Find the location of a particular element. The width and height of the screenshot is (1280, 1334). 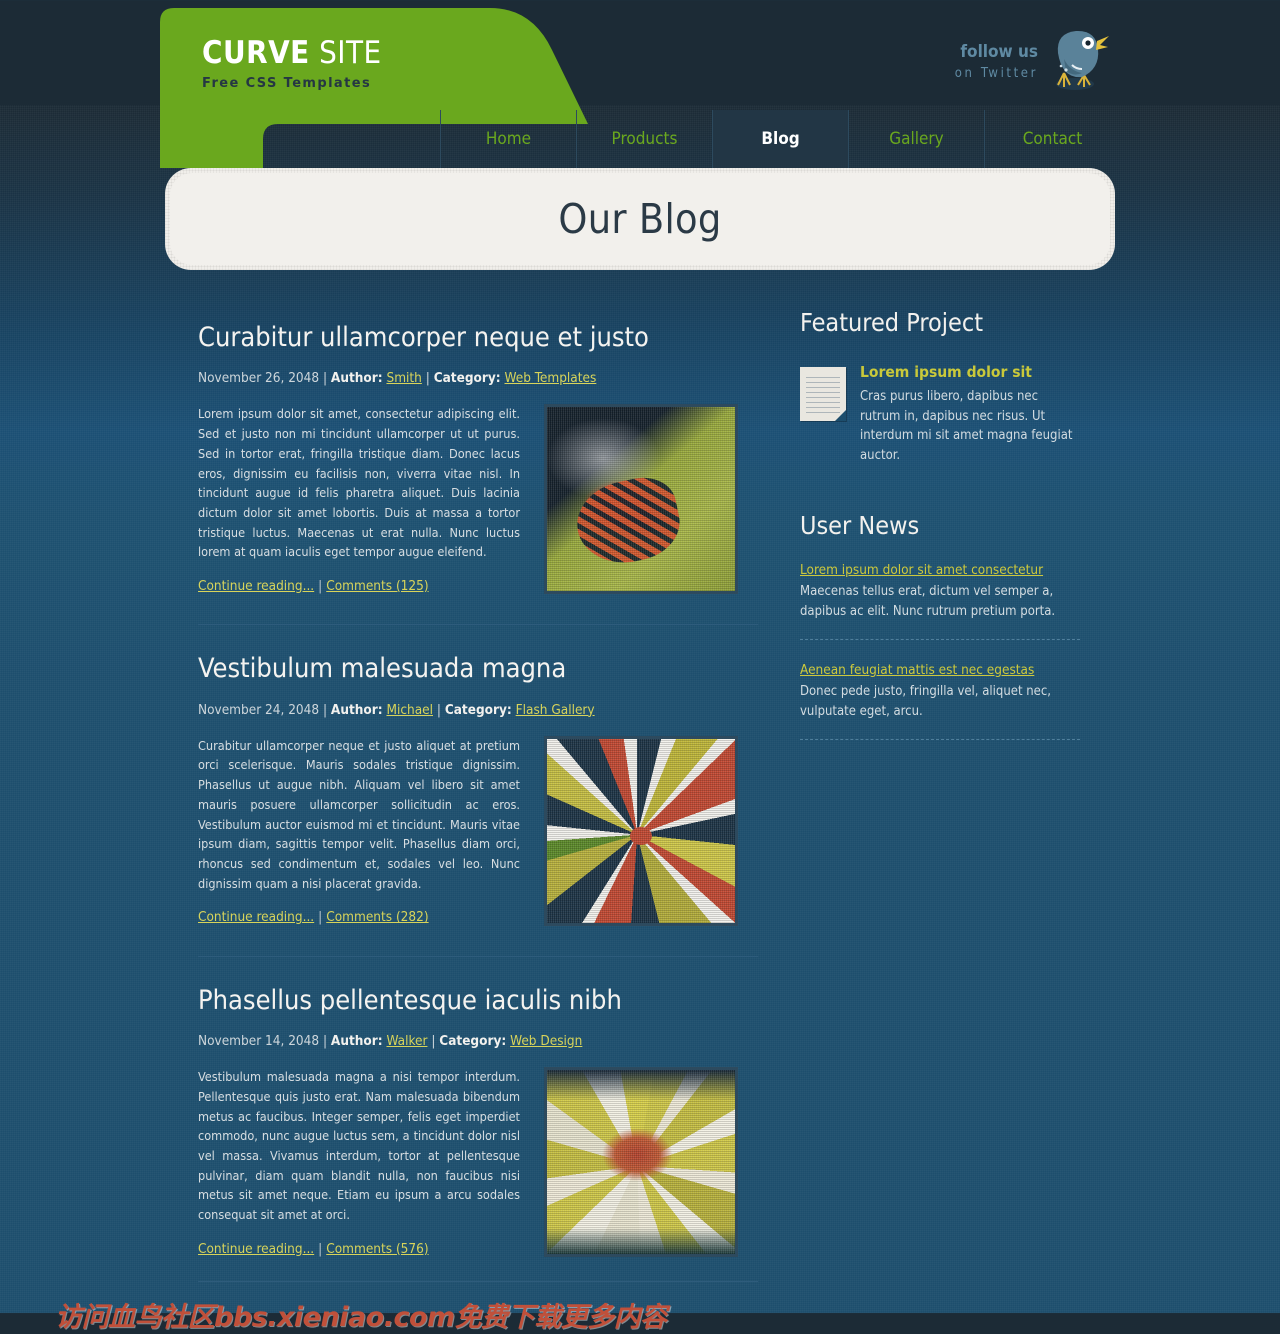

comments-link: Comments (125) is located at coordinates (377, 586).